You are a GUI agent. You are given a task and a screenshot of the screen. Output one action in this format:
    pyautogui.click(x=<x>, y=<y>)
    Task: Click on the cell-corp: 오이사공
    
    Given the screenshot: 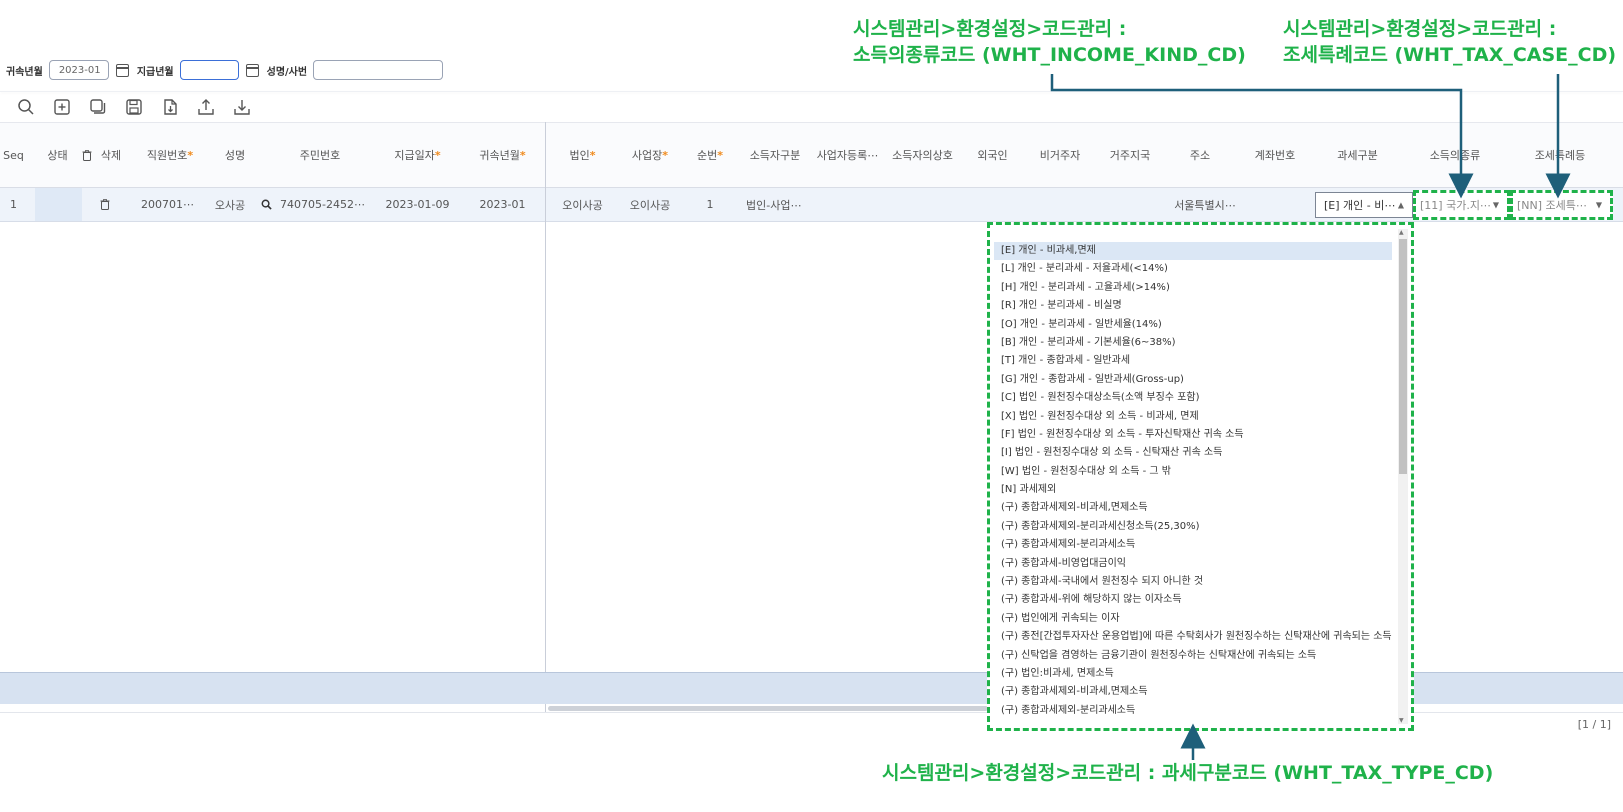 What is the action you would take?
    pyautogui.click(x=582, y=204)
    